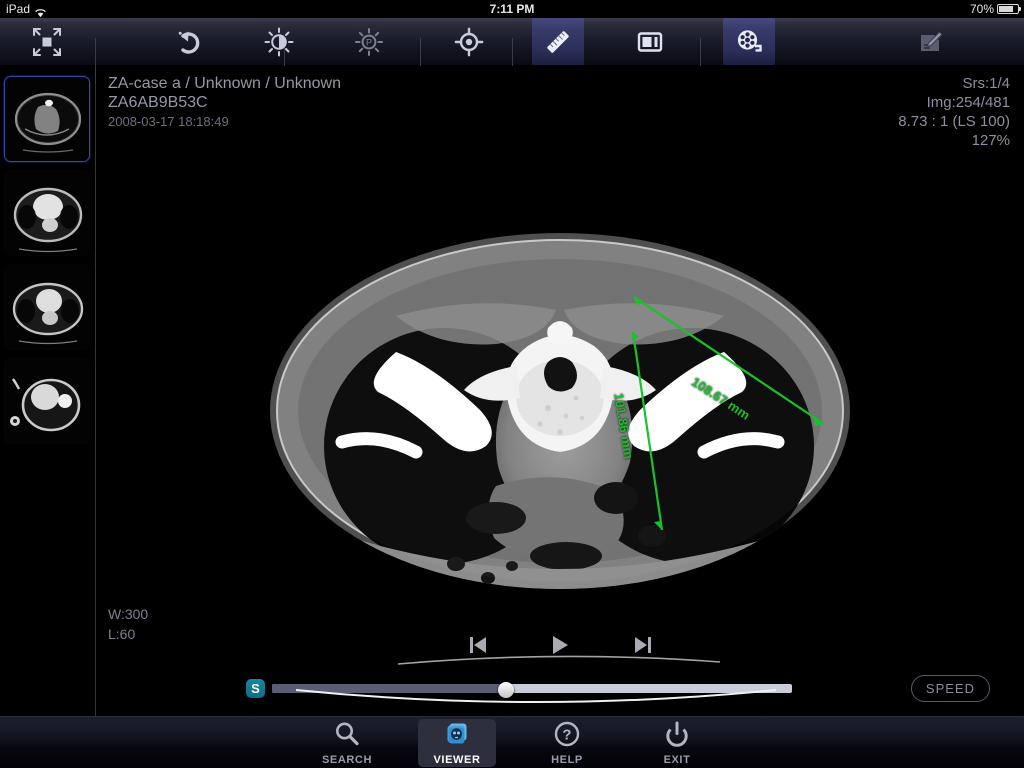 Image resolution: width=1024 pixels, height=768 pixels. Describe the element at coordinates (168, 121) in the screenshot. I see `study-datetime: 2008-03-17 18:18:49` at that location.